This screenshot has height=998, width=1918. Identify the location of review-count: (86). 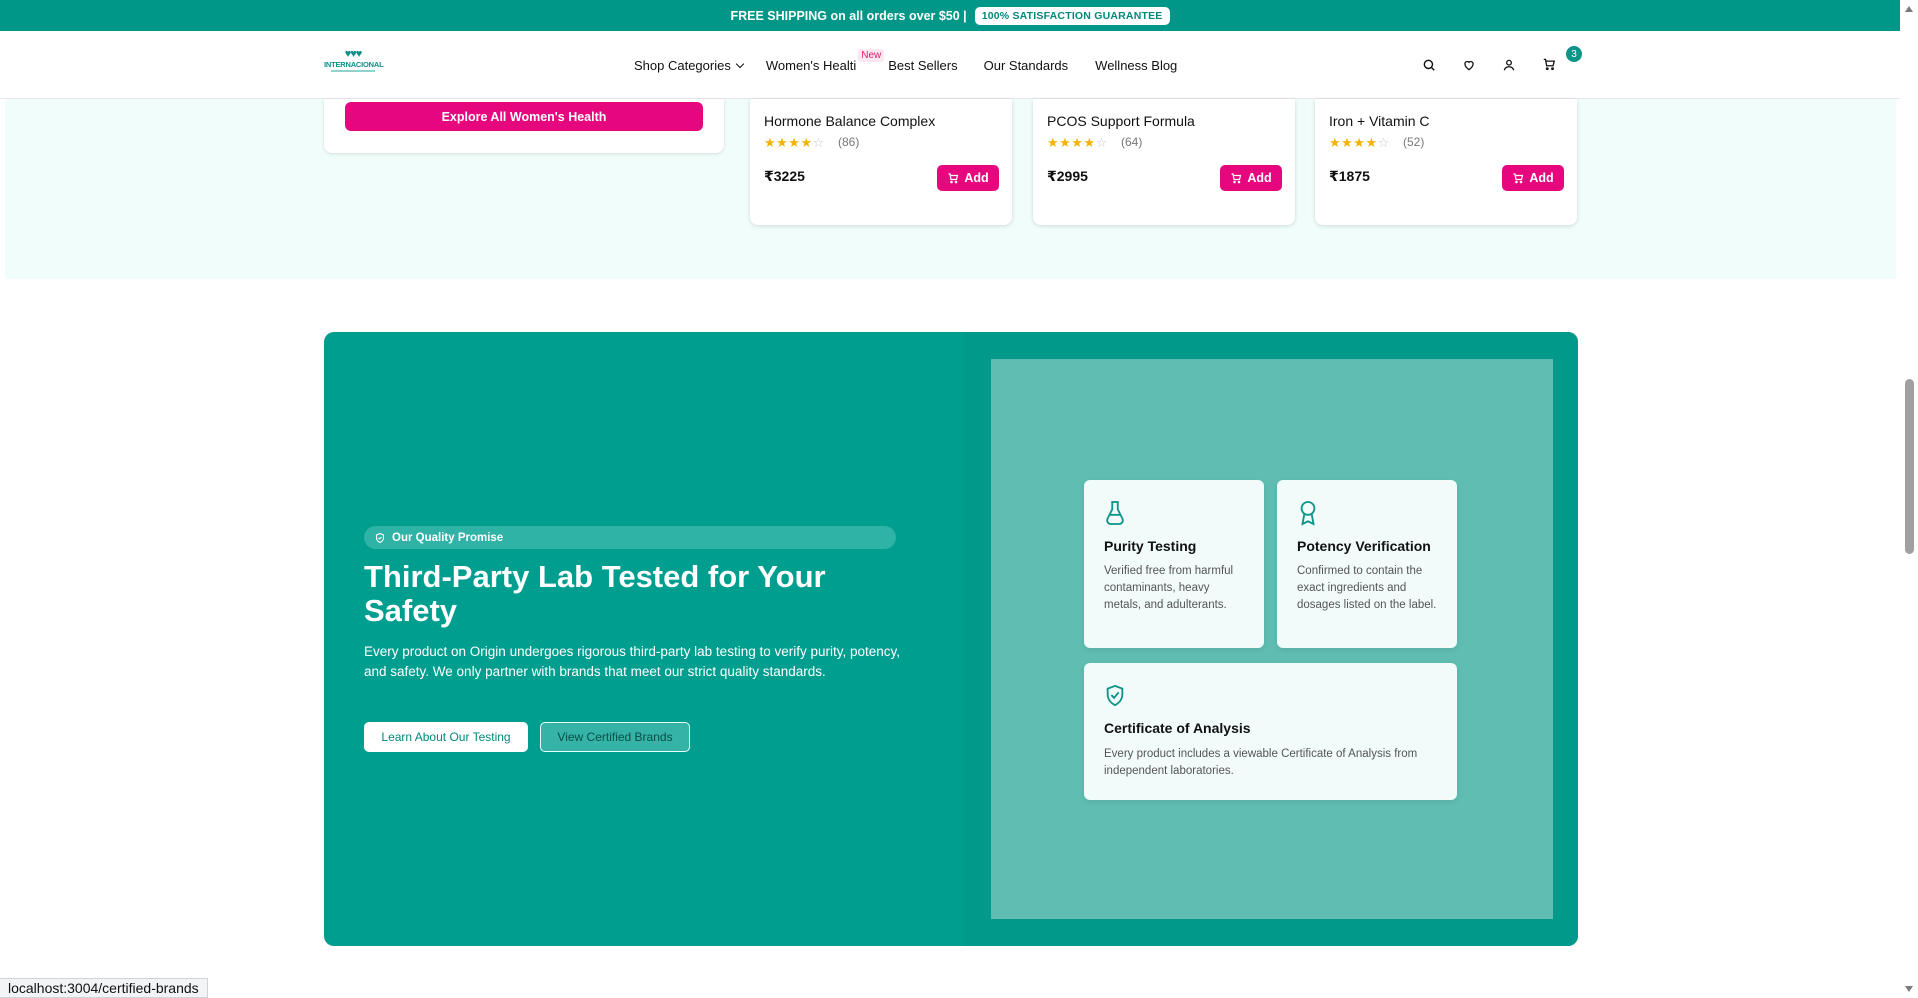
(849, 142).